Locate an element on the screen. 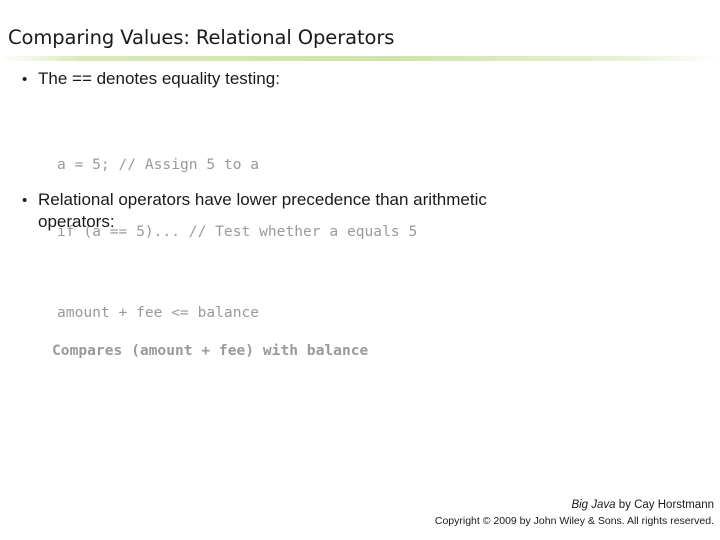  bullet-text: The == denotes equality testing: is located at coordinates (159, 78).